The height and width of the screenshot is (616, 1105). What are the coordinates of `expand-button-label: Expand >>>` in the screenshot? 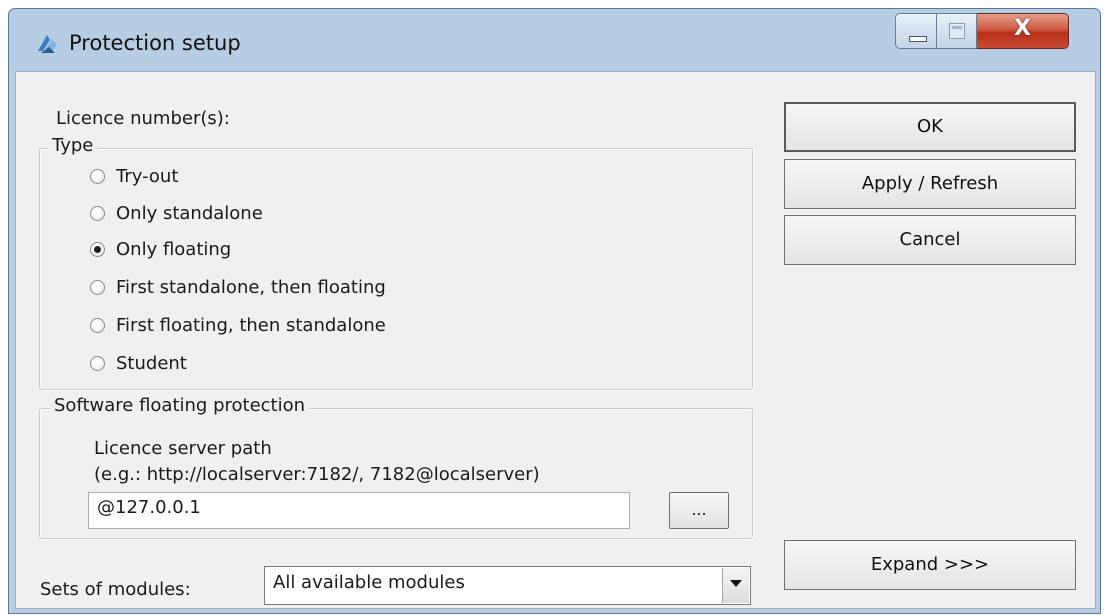 It's located at (930, 564).